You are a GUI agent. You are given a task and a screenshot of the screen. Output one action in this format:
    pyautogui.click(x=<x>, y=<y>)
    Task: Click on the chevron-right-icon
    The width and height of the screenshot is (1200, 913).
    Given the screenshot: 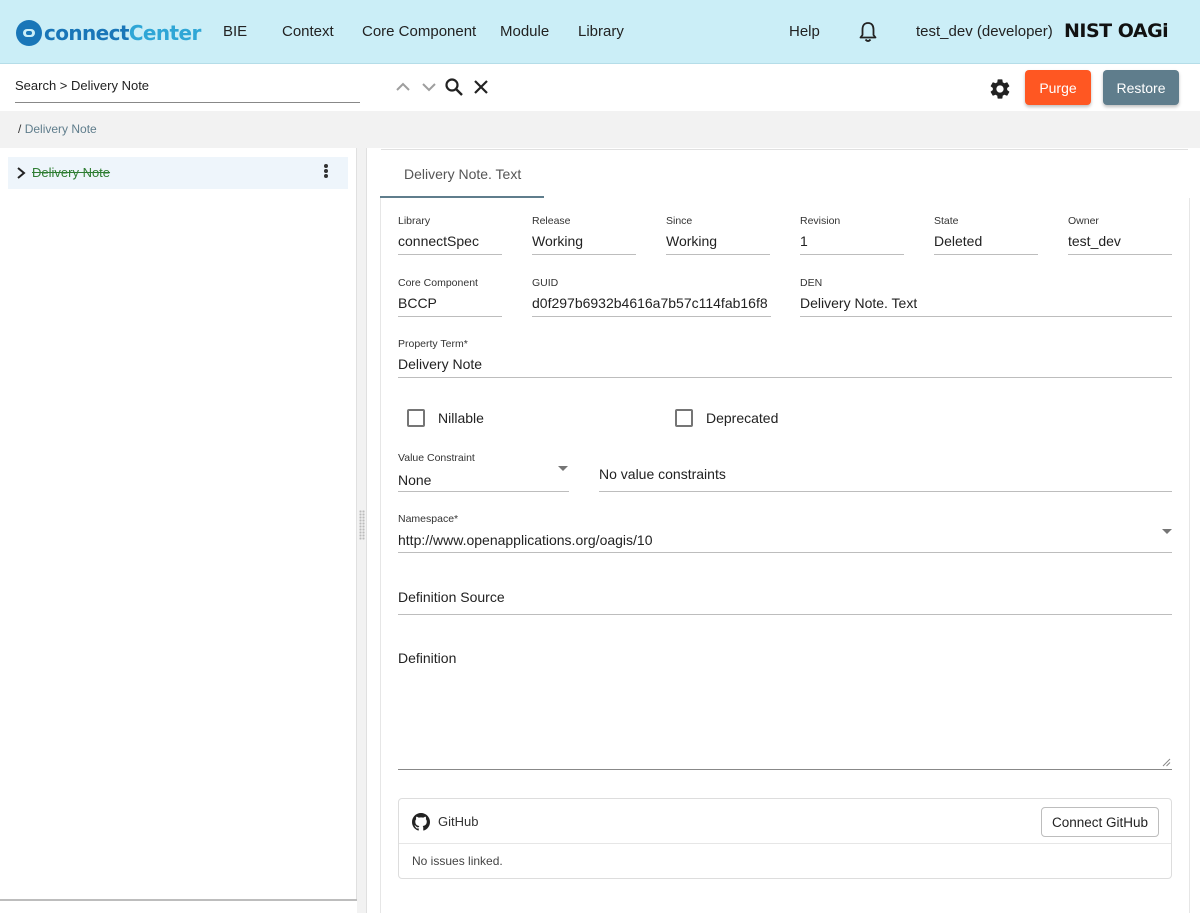 What is the action you would take?
    pyautogui.click(x=21, y=173)
    